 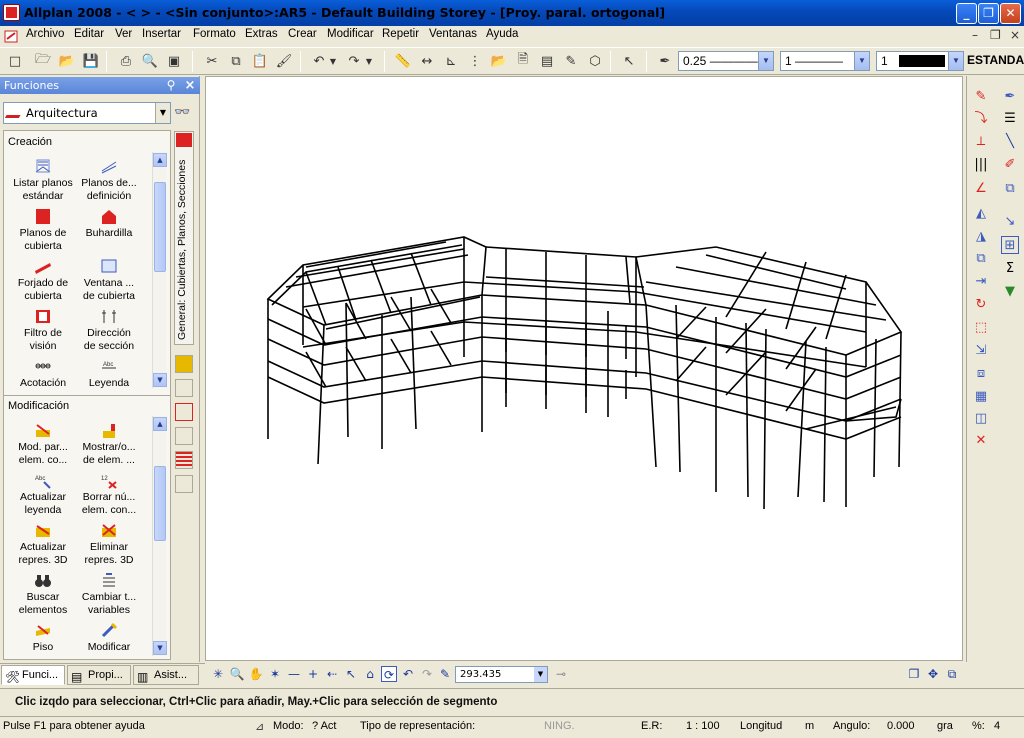 What do you see at coordinates (350, 34) in the screenshot?
I see `menu-modificar: Modificar` at bounding box center [350, 34].